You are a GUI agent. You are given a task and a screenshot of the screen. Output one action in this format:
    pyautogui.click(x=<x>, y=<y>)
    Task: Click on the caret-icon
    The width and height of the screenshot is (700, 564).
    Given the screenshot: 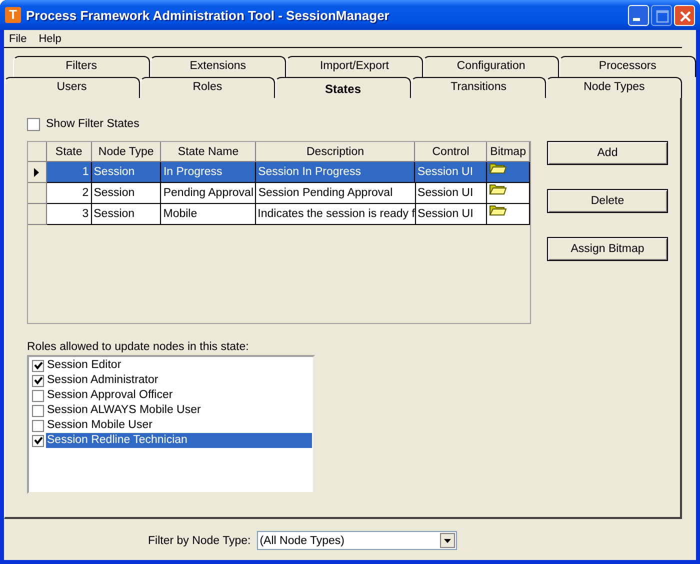 What is the action you would take?
    pyautogui.click(x=447, y=540)
    